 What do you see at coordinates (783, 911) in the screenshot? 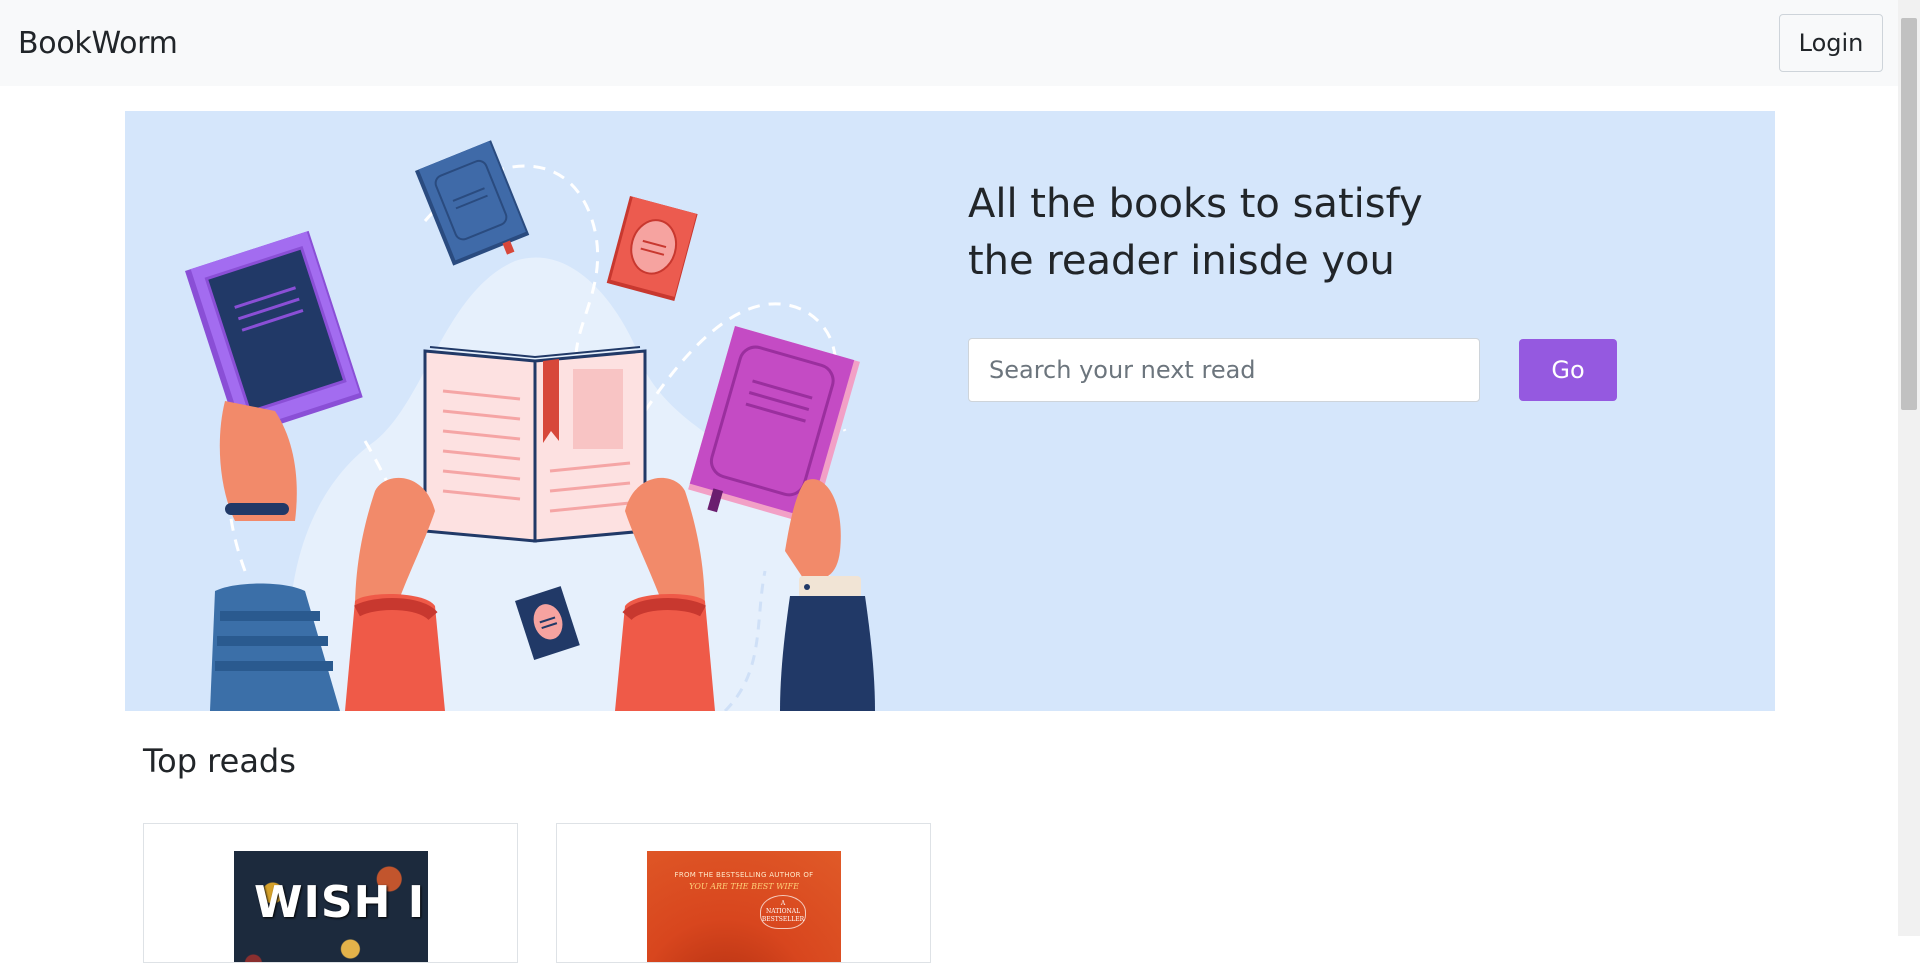
I see `bestseller-badge: A NATIONAL BESTSELLER` at bounding box center [783, 911].